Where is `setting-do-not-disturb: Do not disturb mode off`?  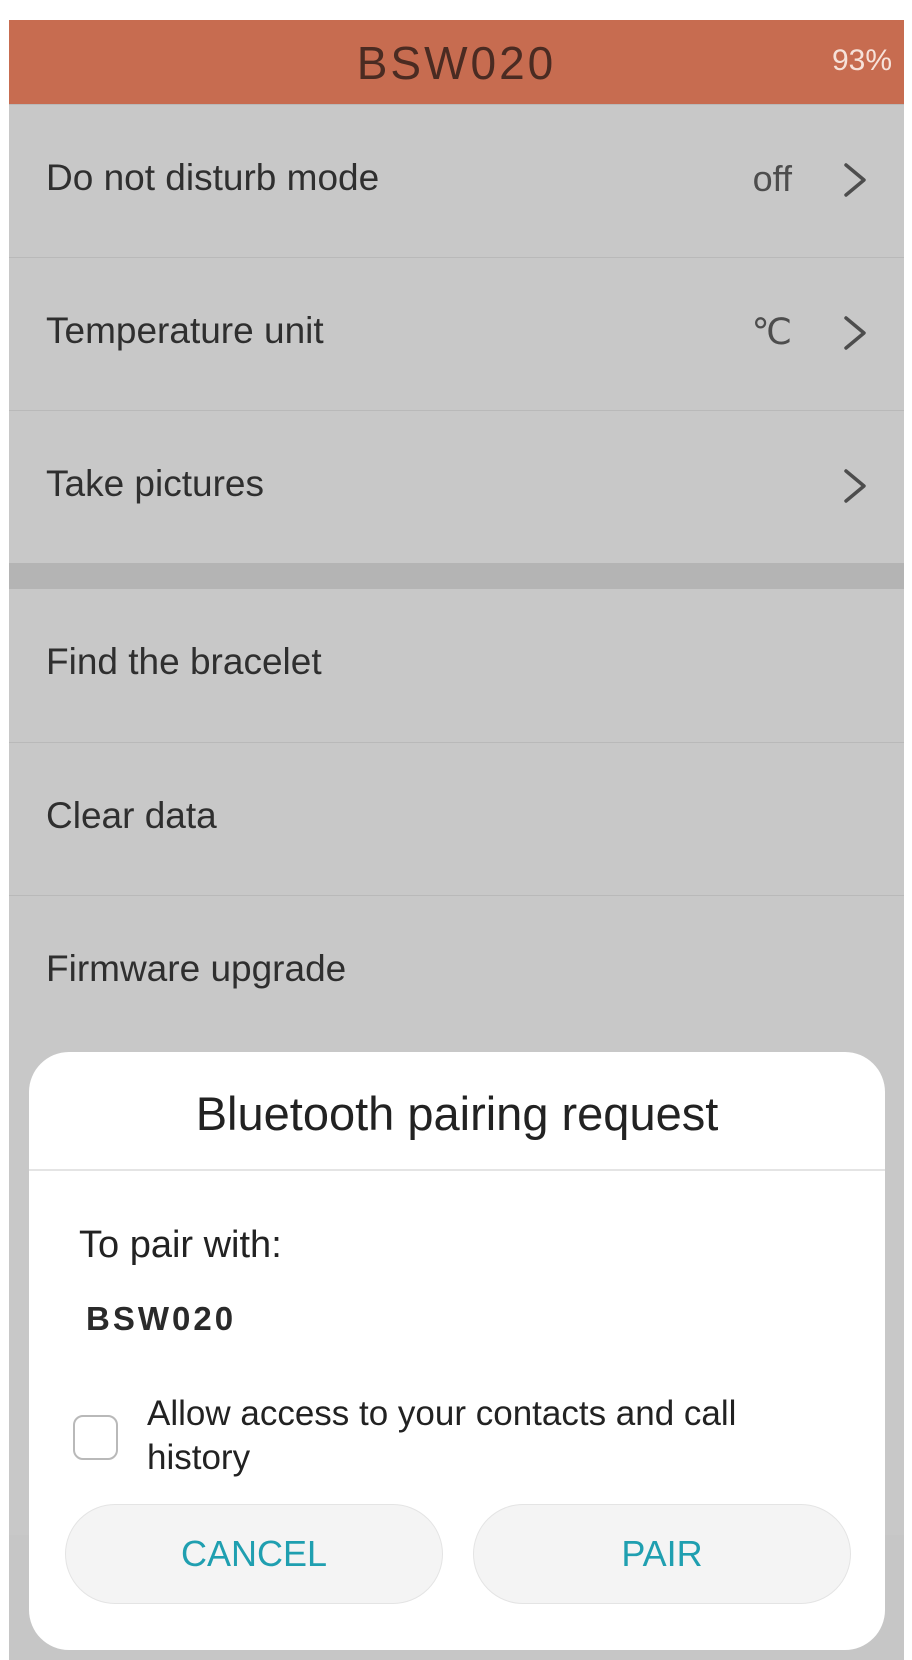
setting-do-not-disturb: Do not disturb mode off is located at coordinates (456, 180).